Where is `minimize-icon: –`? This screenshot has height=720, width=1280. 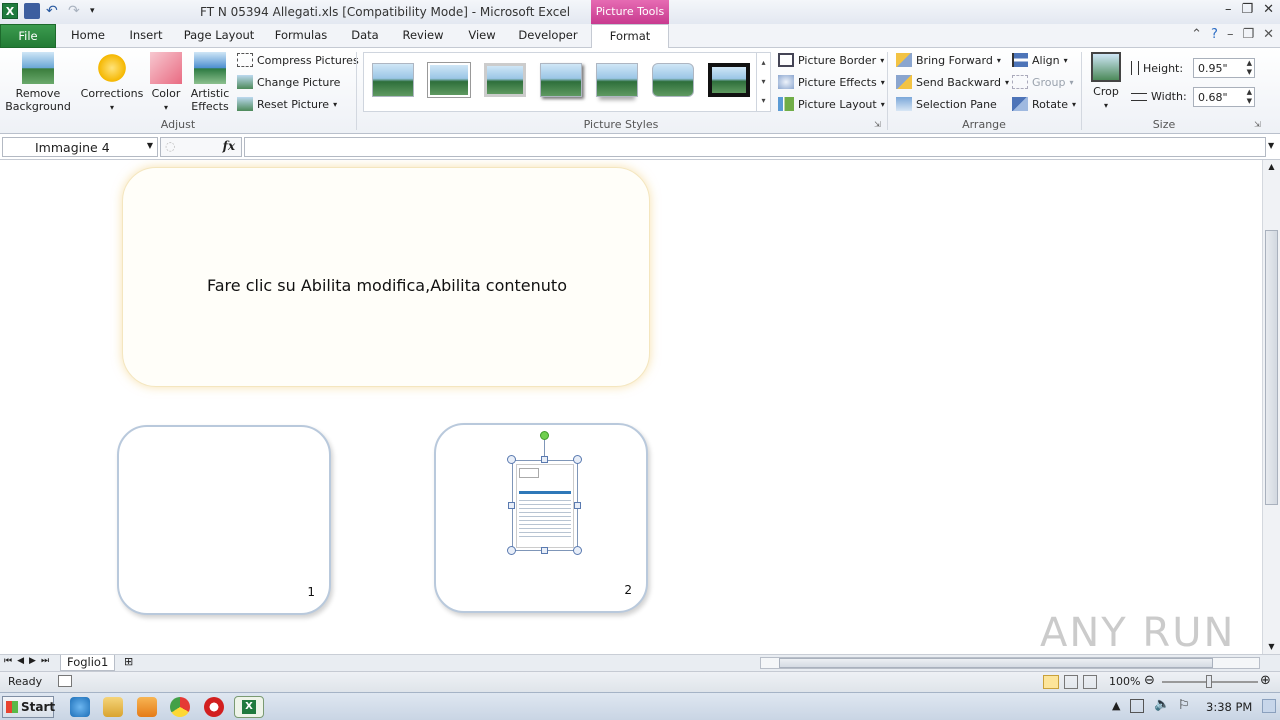
minimize-icon: – is located at coordinates (1228, 9).